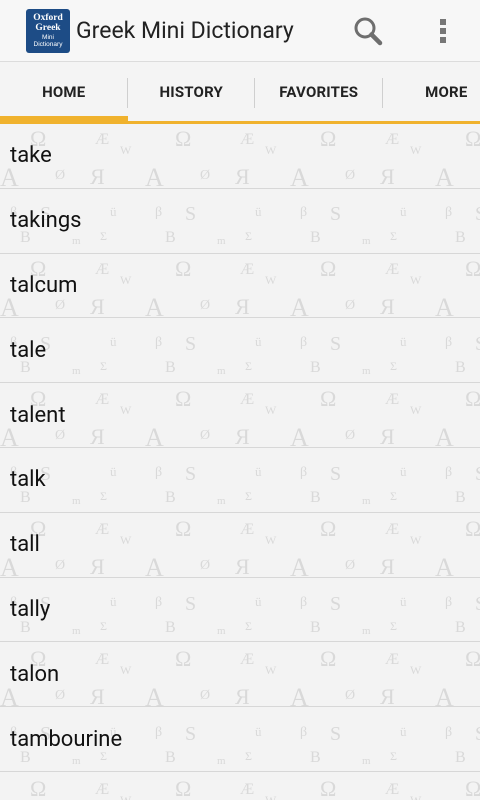 The image size is (480, 800). I want to click on search-icon, so click(368, 31).